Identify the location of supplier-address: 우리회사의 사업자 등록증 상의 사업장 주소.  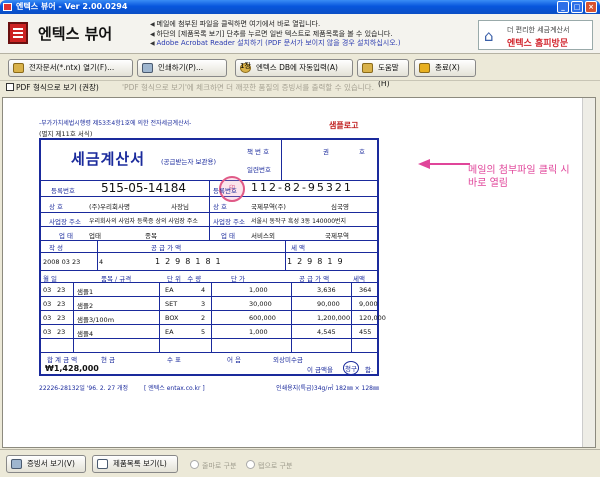
(143, 221).